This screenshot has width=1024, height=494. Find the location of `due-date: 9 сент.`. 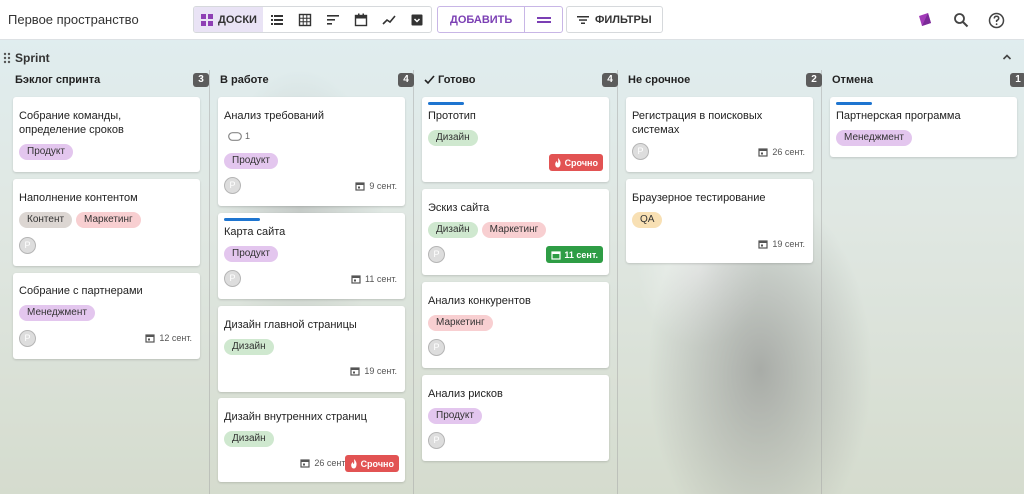

due-date: 9 сент. is located at coordinates (376, 186).